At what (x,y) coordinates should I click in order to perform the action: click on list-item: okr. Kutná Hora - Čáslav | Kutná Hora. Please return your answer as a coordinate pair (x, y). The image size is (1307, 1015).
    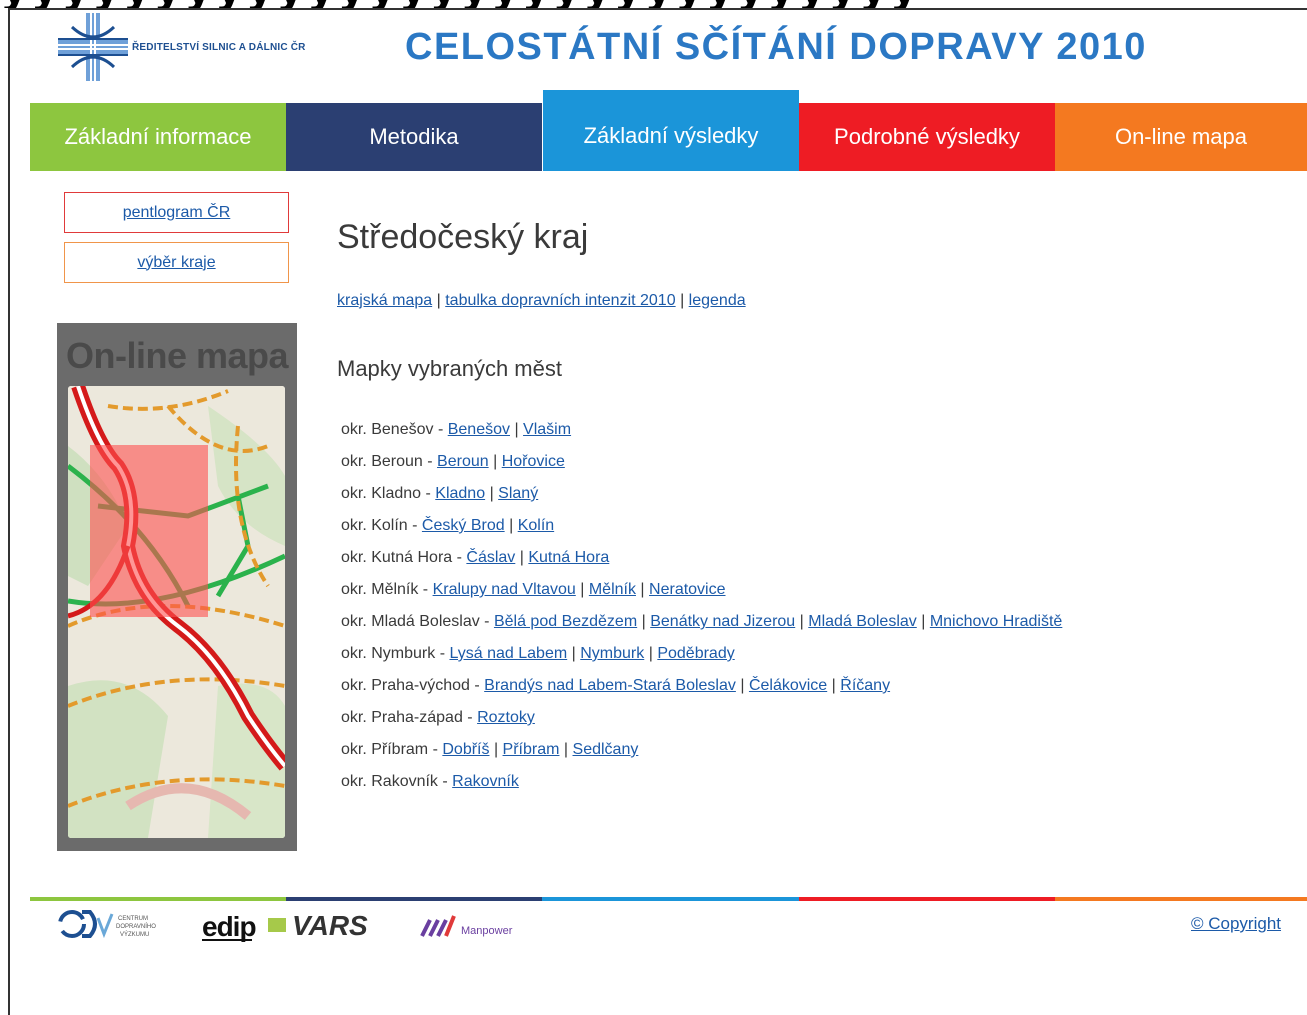
    Looking at the image, I should click on (475, 557).